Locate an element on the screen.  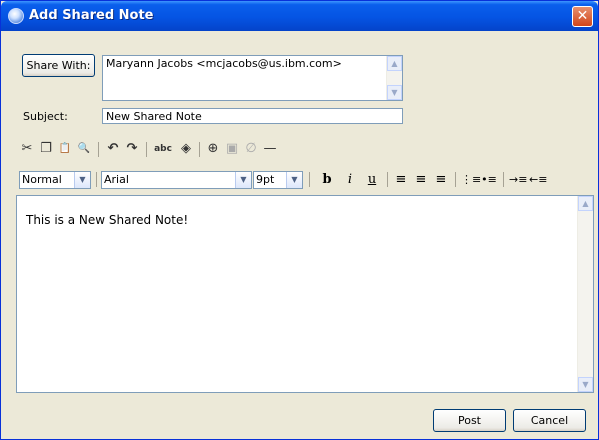
edit-toolbar: ✂ ❐ 📋 🔍 ↶ ↷ abc ◈ ⊕ ▣ ∅ — is located at coordinates (179, 150).